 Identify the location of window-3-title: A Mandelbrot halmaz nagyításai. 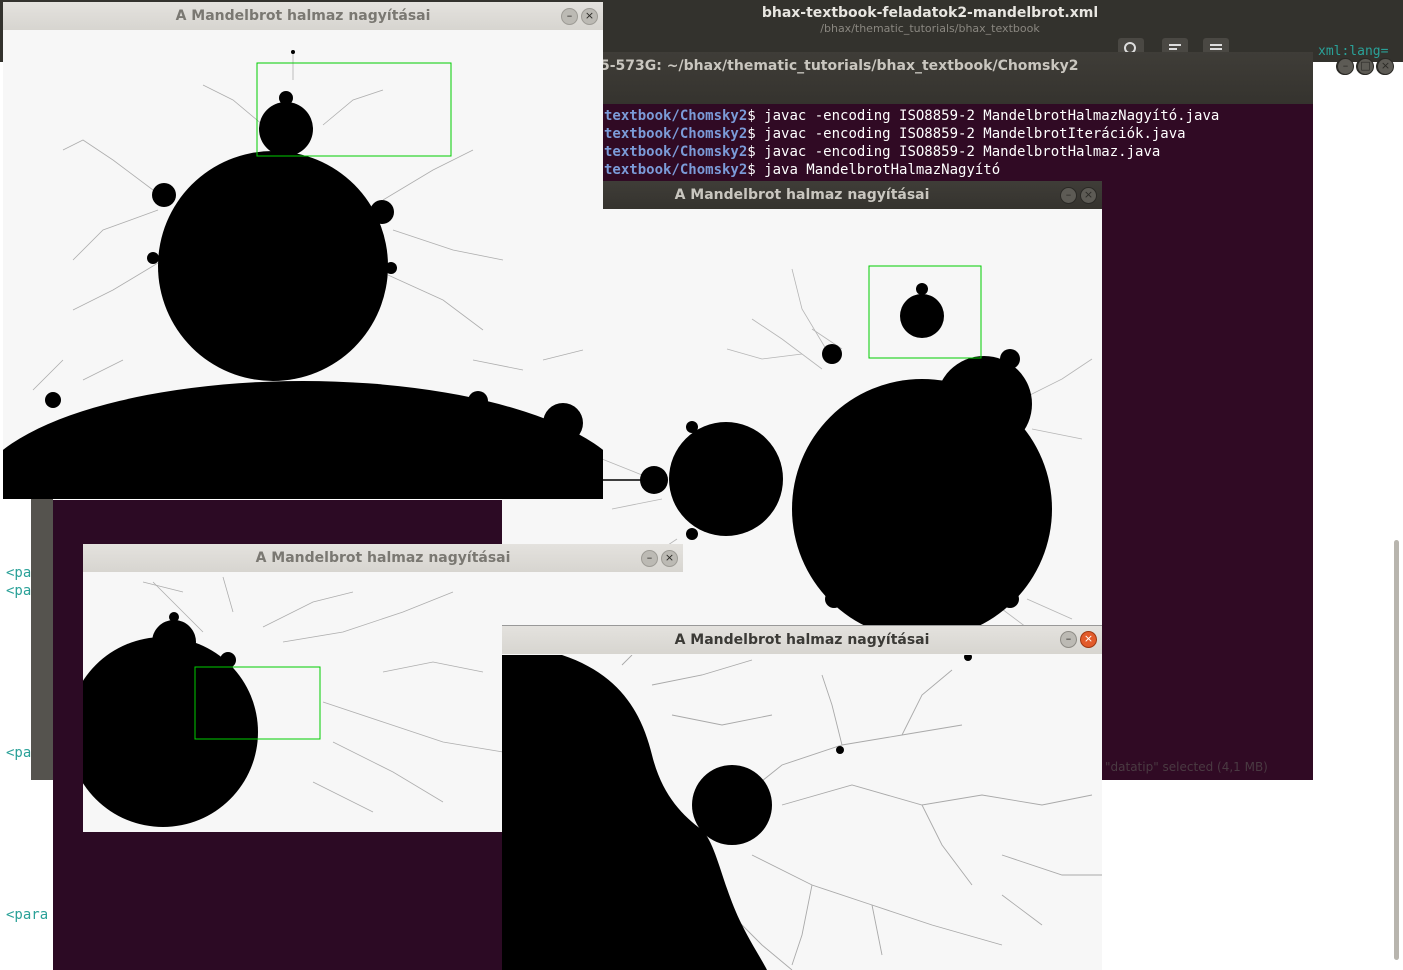
(383, 558).